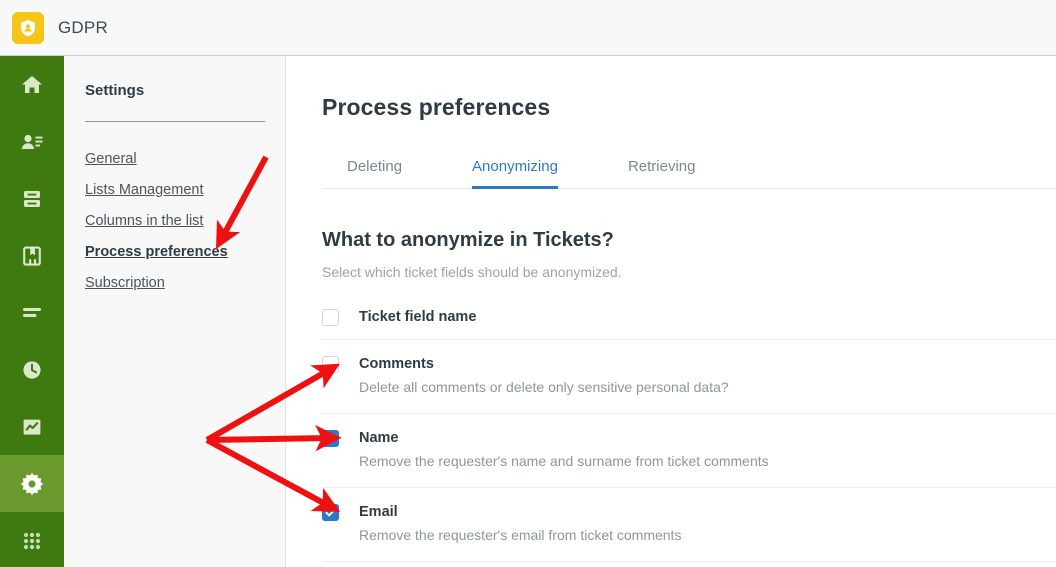 The image size is (1056, 567). I want to click on email-checkbox, so click(330, 512).